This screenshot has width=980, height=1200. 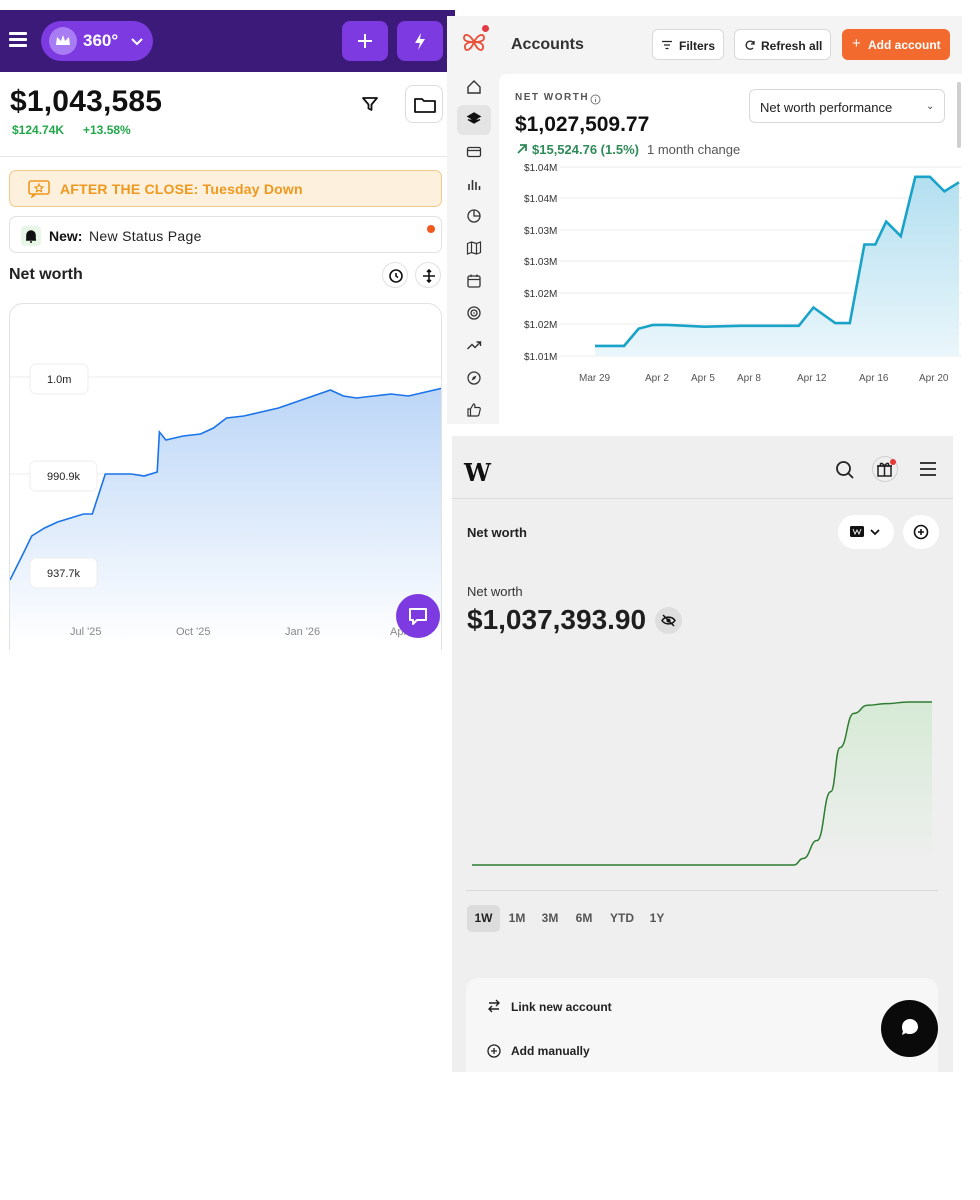 What do you see at coordinates (622, 918) in the screenshot?
I see `range-ytd: YTD` at bounding box center [622, 918].